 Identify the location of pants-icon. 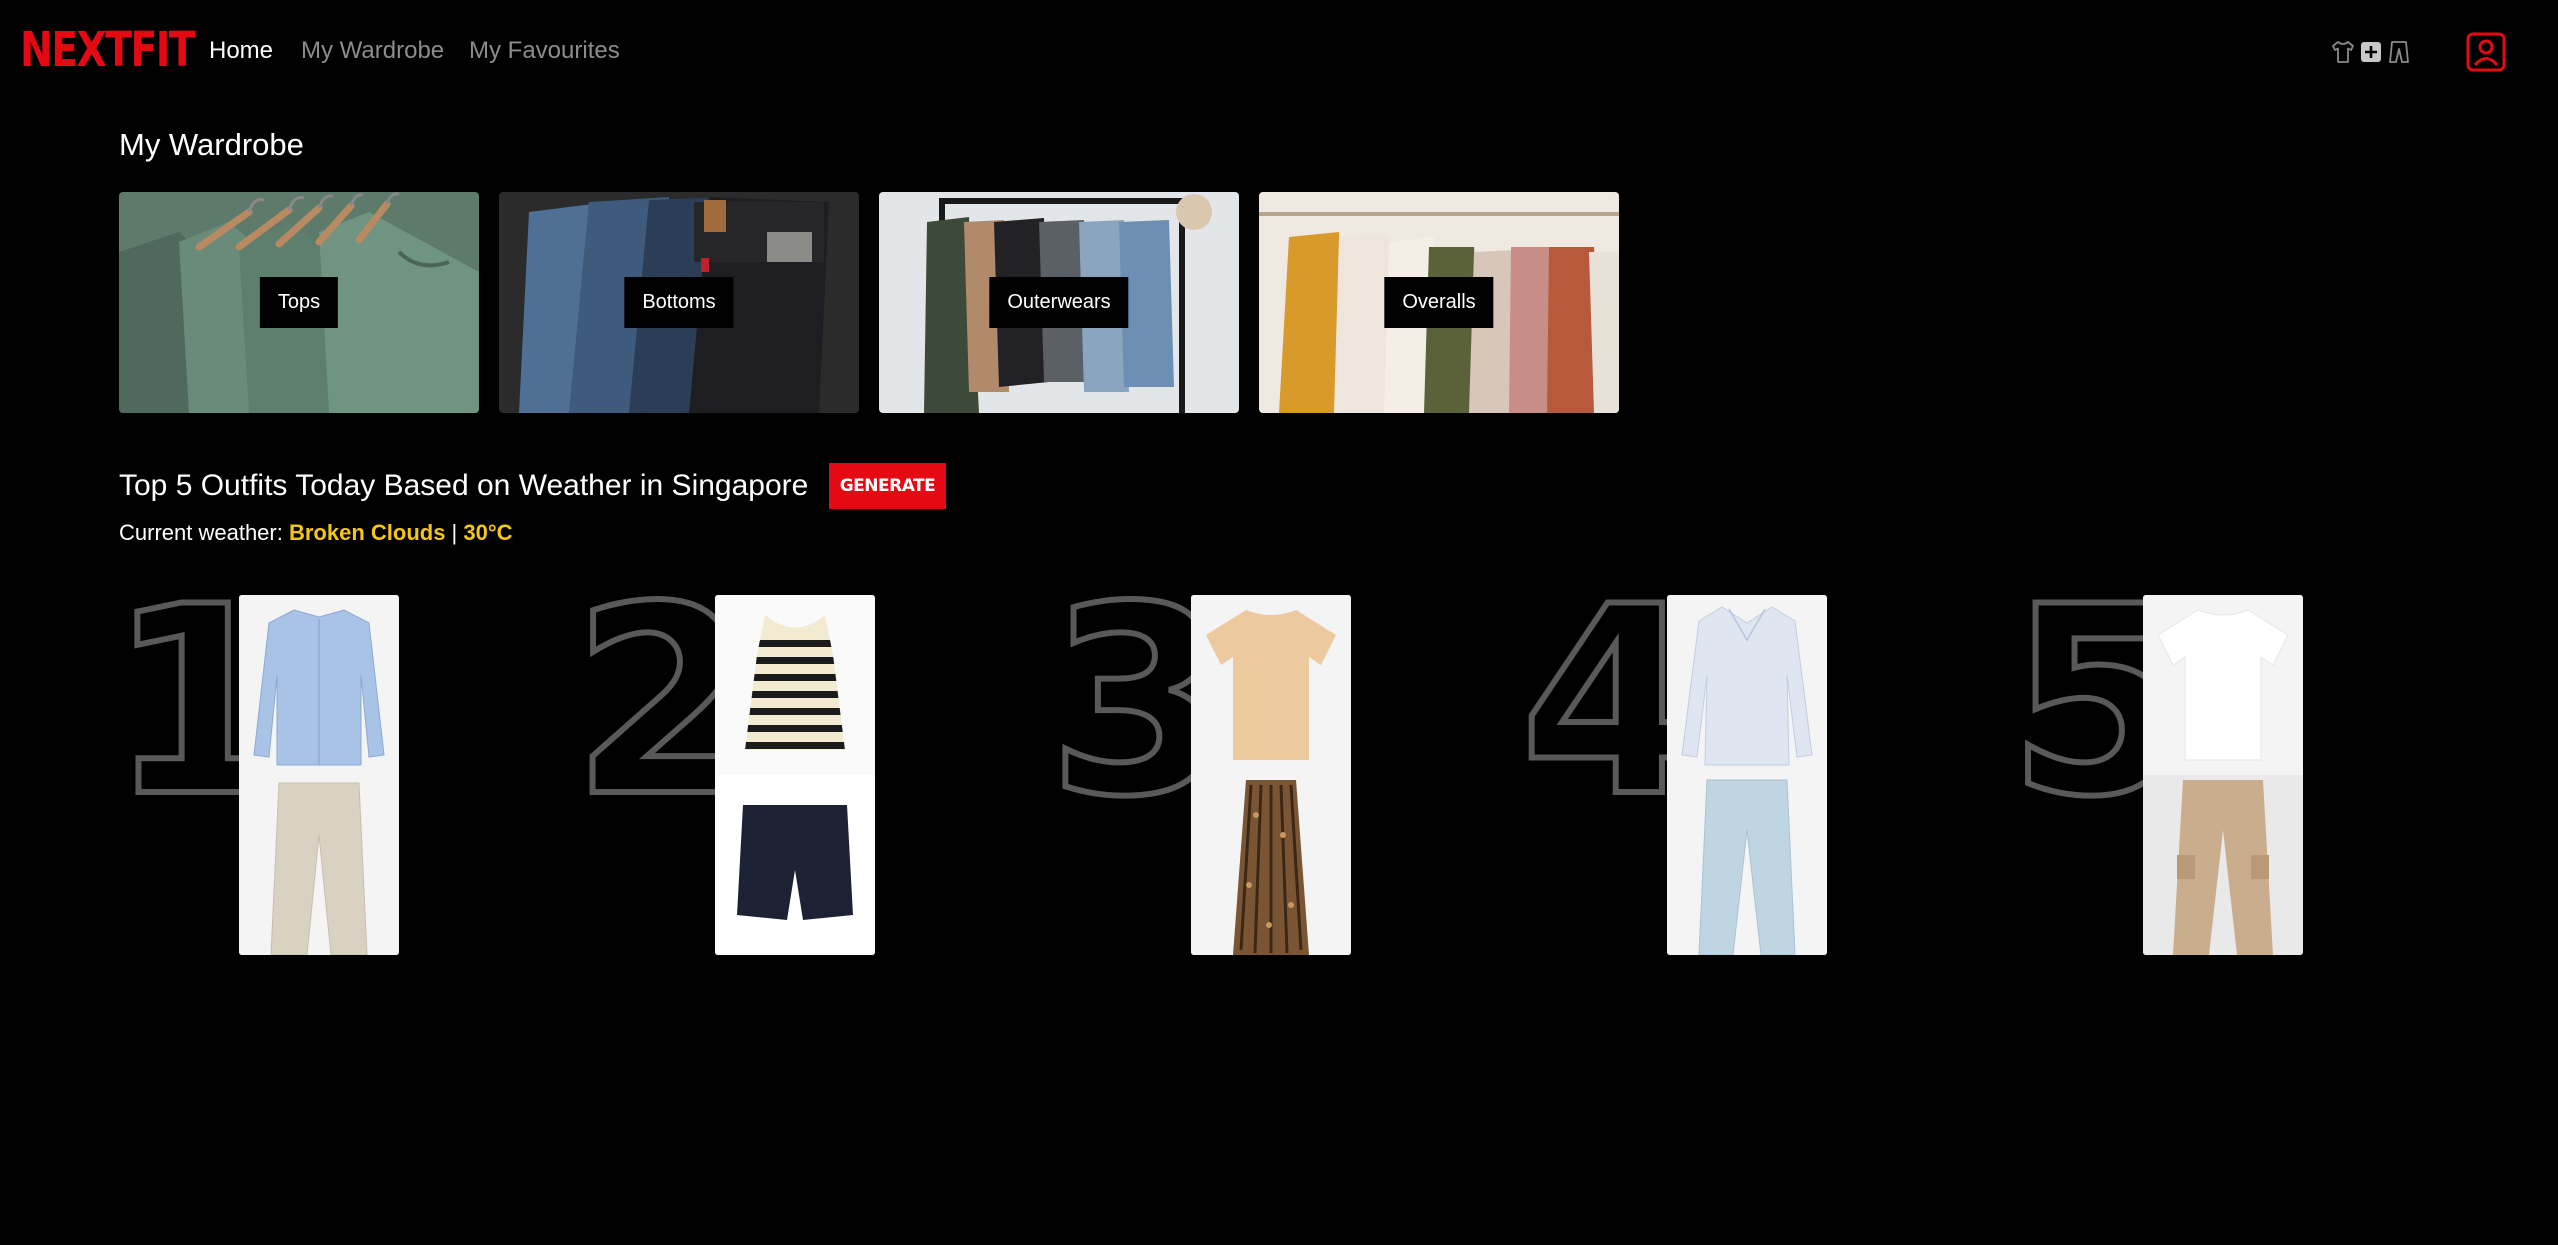
(2399, 52).